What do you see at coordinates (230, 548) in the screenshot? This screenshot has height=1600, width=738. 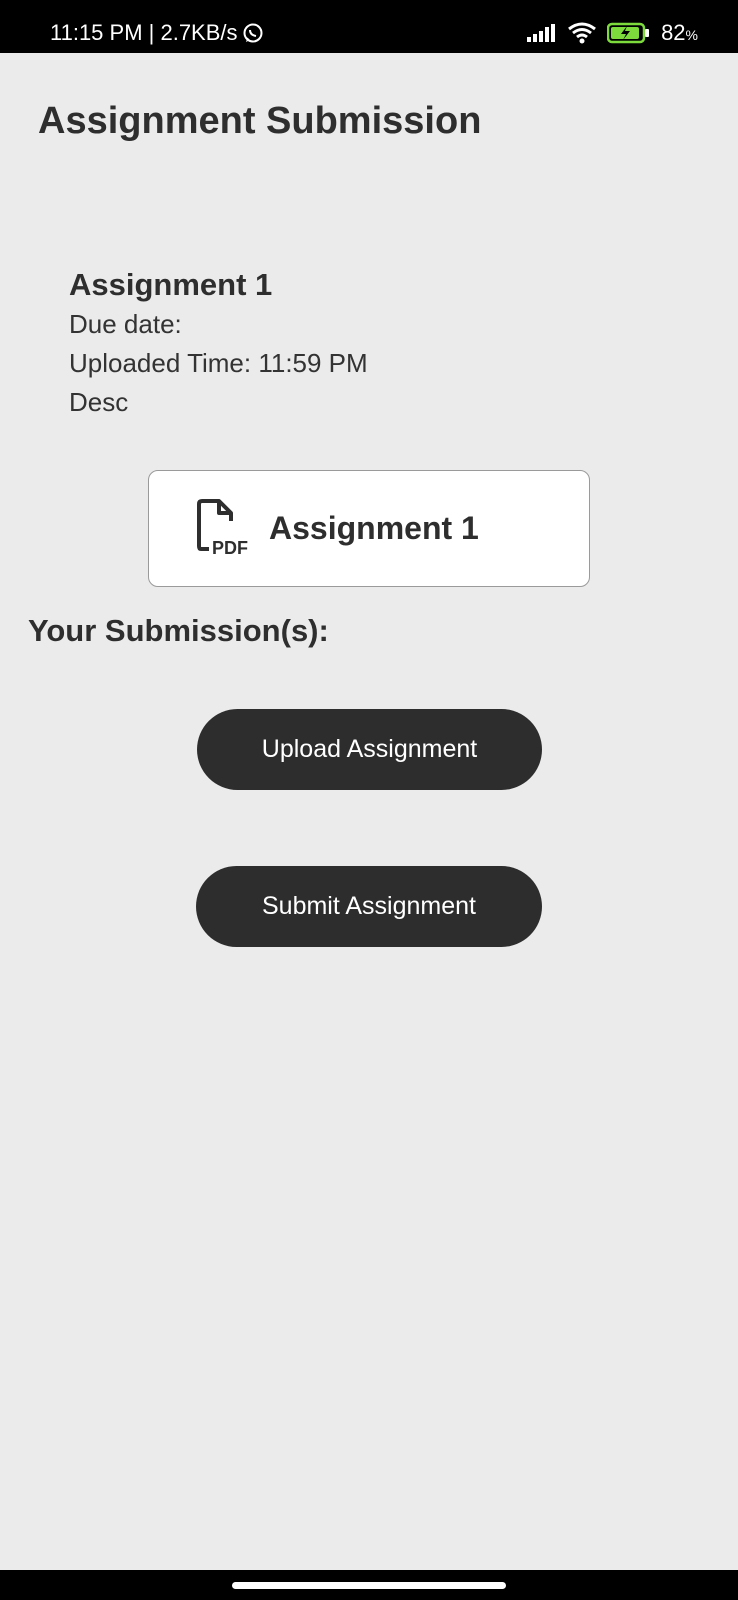 I see `pdf-icon-text: PDF` at bounding box center [230, 548].